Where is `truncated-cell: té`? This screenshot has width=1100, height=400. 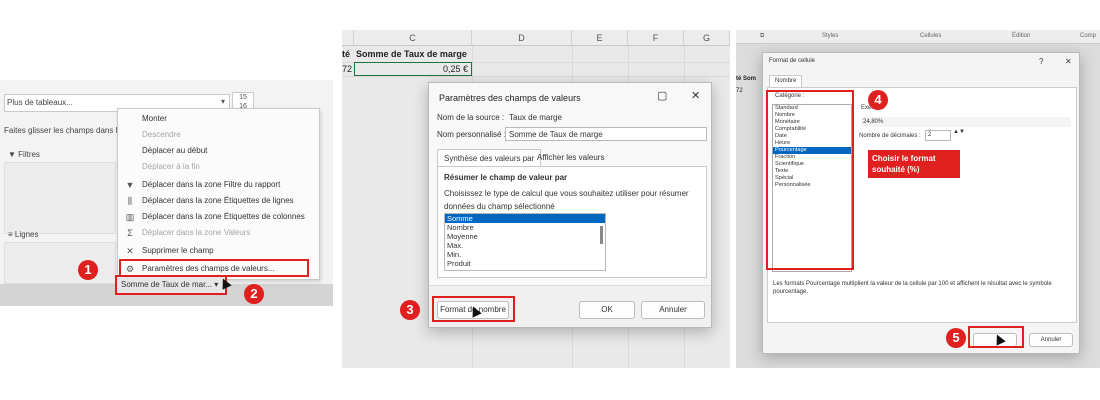 truncated-cell: té is located at coordinates (346, 54).